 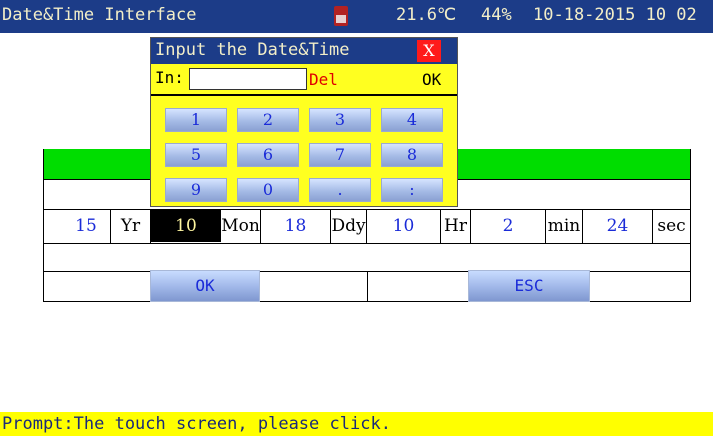 What do you see at coordinates (412, 190) in the screenshot?
I see `key-colon: :` at bounding box center [412, 190].